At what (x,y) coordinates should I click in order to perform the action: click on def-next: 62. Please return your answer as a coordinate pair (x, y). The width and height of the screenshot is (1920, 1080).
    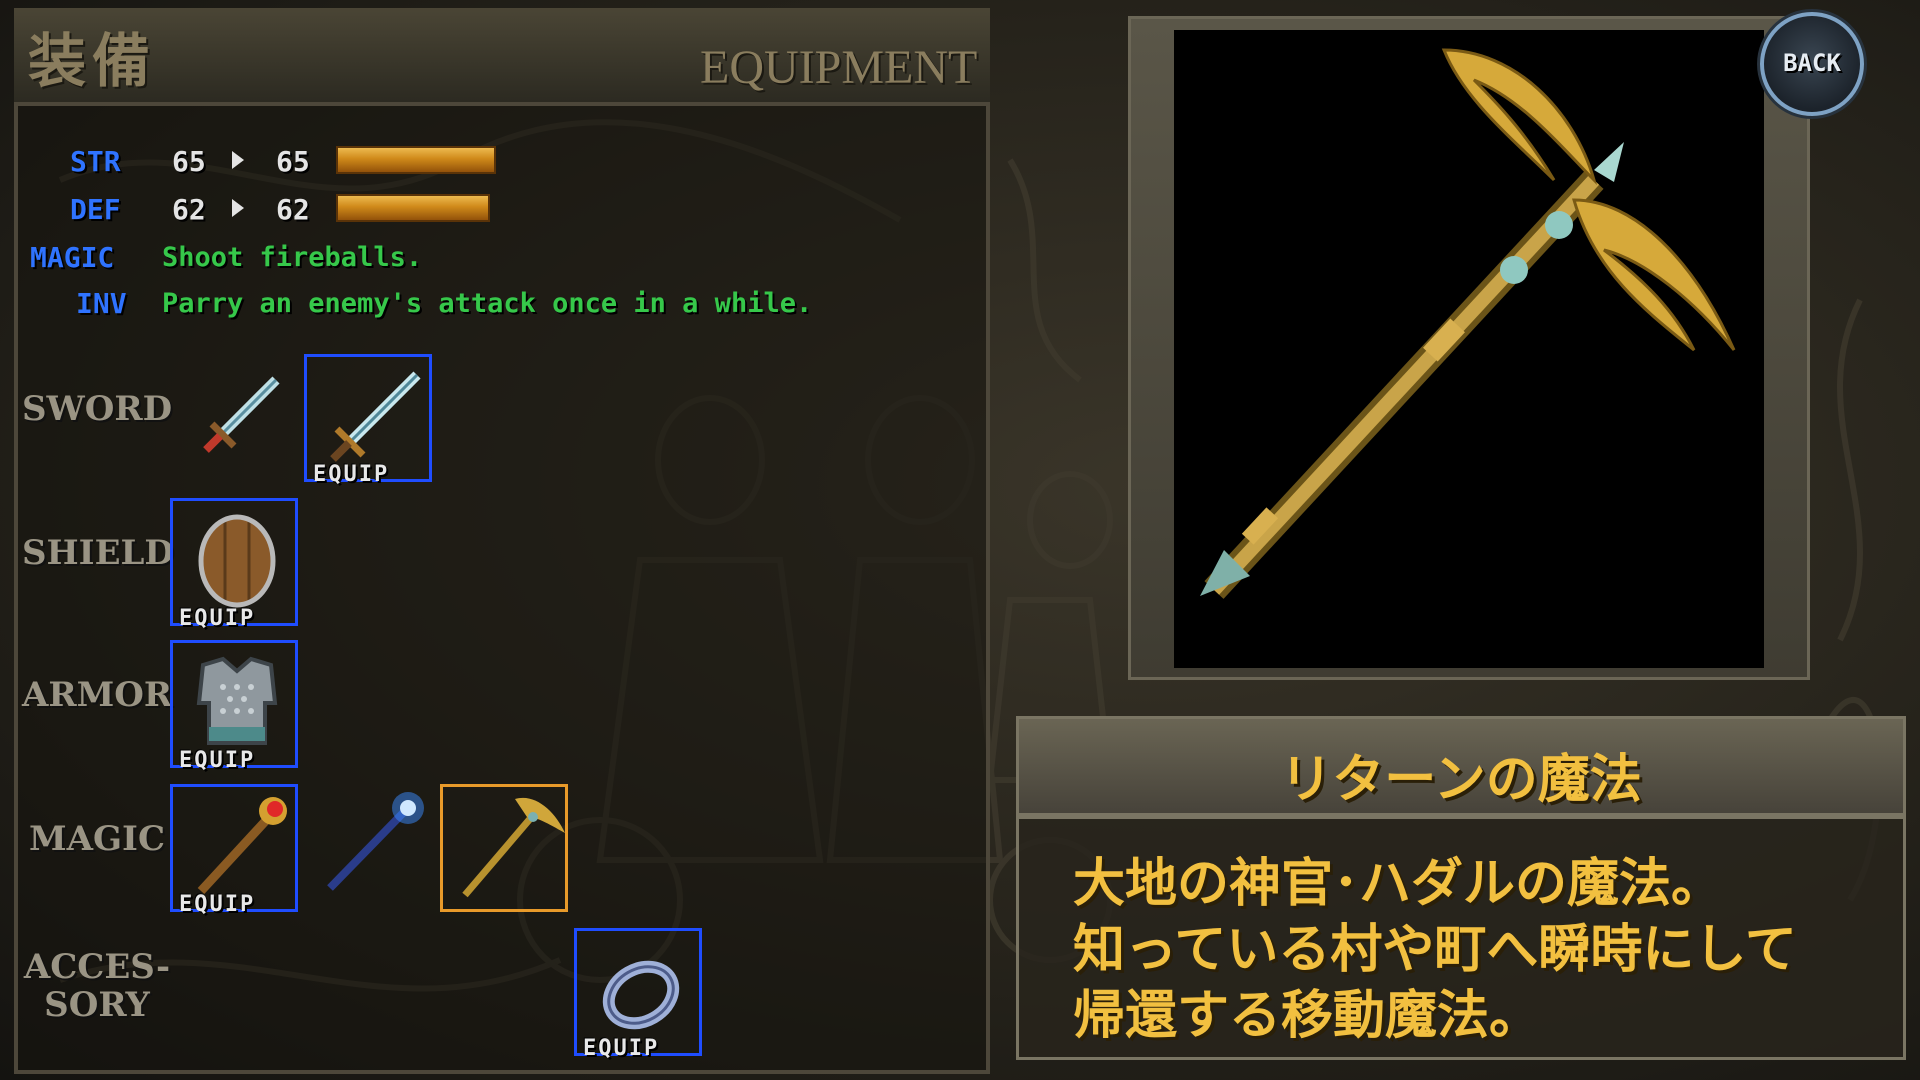
    Looking at the image, I should click on (293, 209).